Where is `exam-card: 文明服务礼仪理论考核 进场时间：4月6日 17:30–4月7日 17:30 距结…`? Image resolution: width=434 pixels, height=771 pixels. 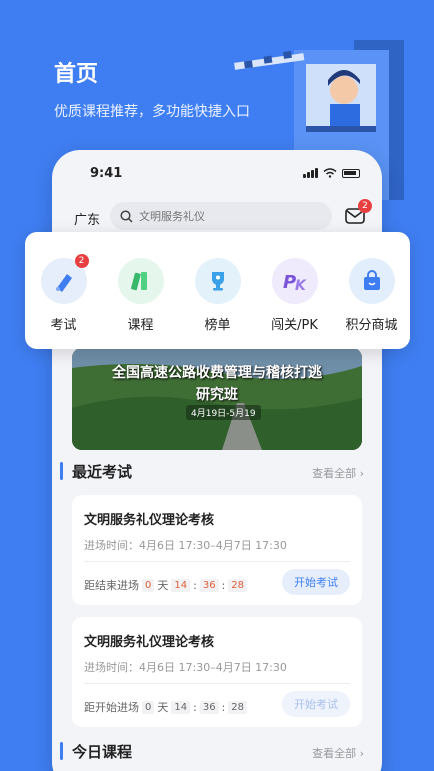 exam-card: 文明服务礼仪理论考核 进场时间：4月6日 17:30–4月7日 17:30 距结… is located at coordinates (217, 550).